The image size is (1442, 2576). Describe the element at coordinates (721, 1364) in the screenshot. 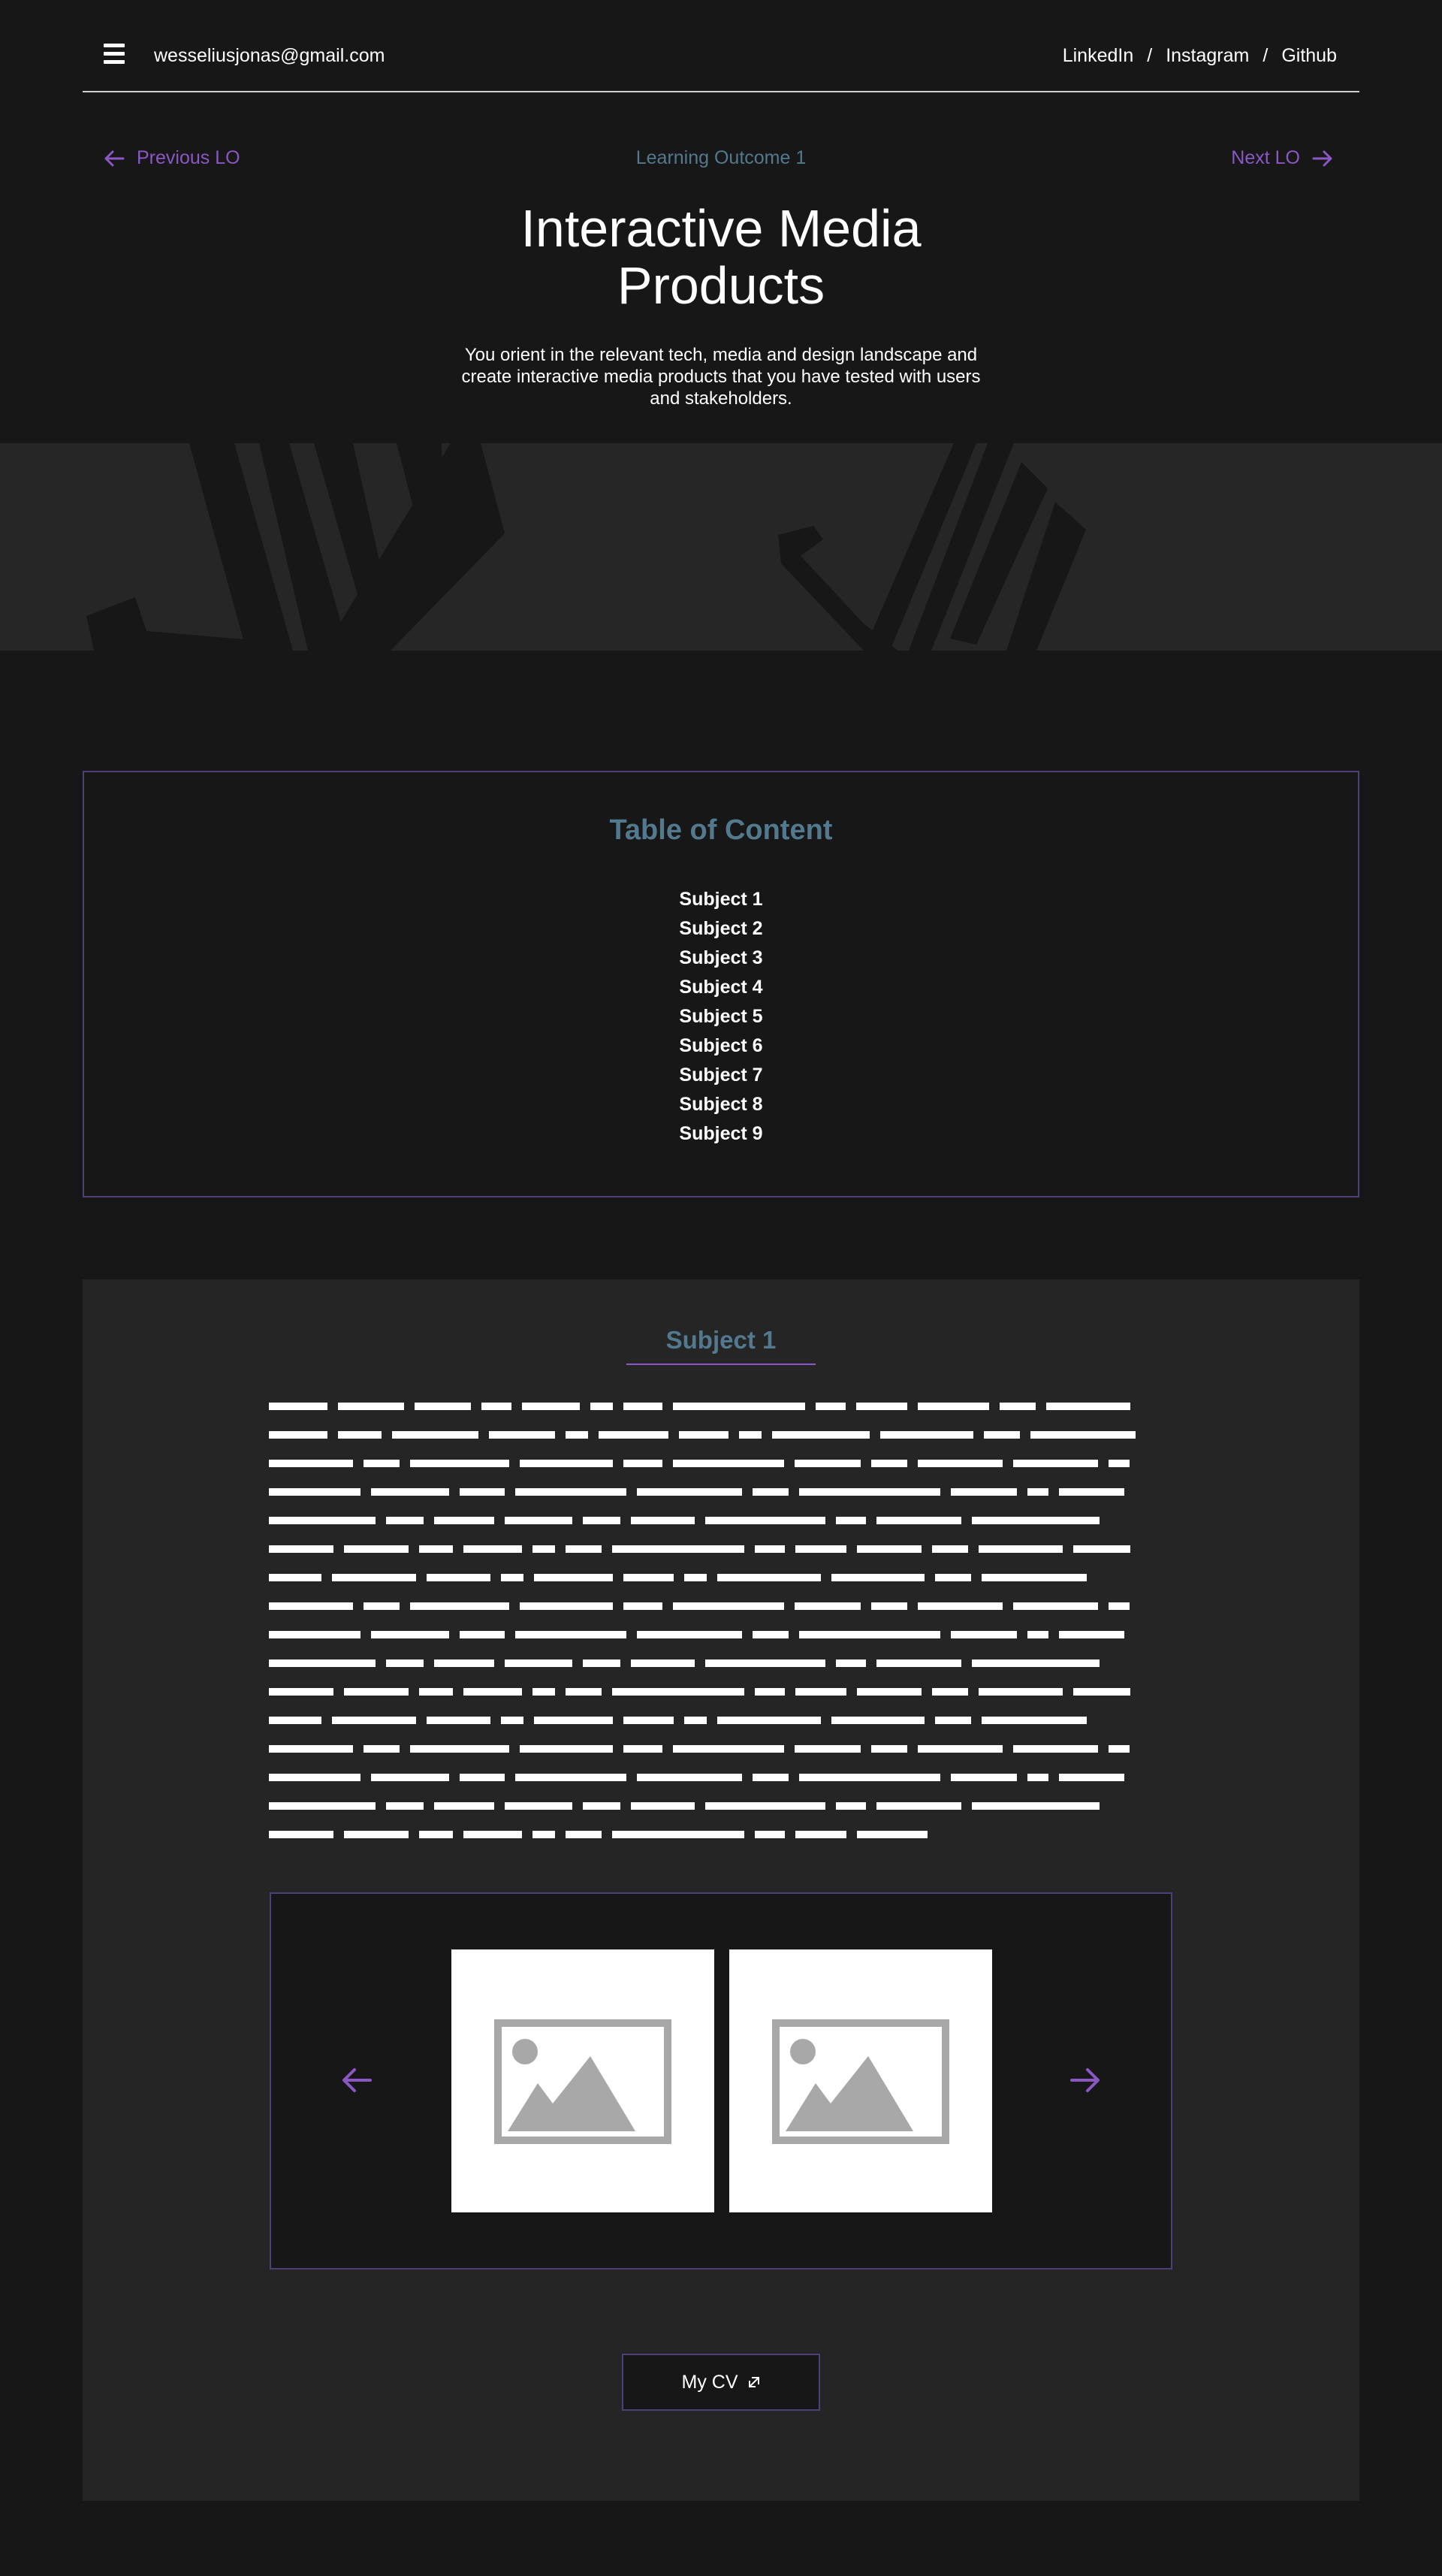

I see `subject-title-underline` at that location.